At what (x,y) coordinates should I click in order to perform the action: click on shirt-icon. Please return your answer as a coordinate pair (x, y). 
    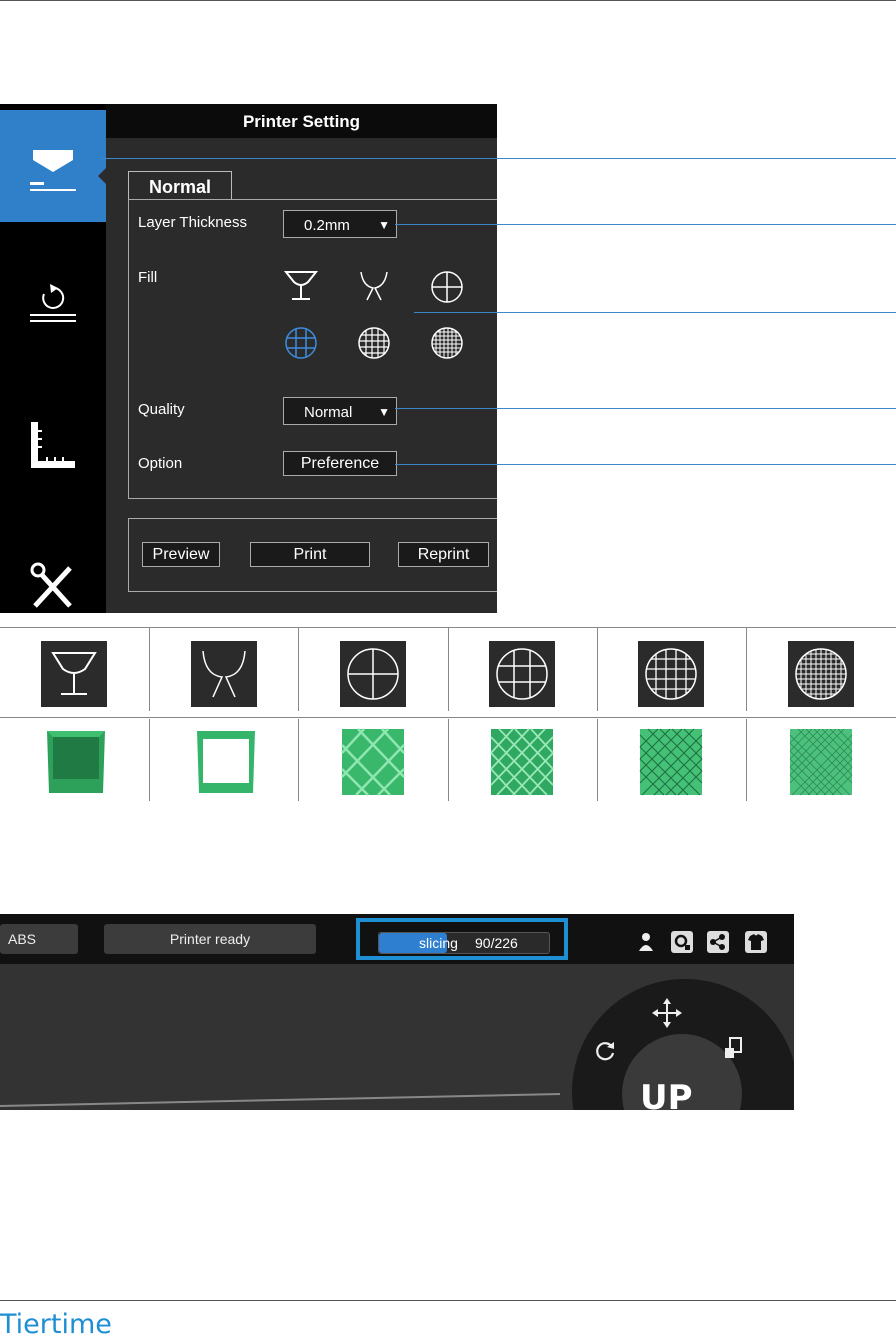
    Looking at the image, I should click on (756, 942).